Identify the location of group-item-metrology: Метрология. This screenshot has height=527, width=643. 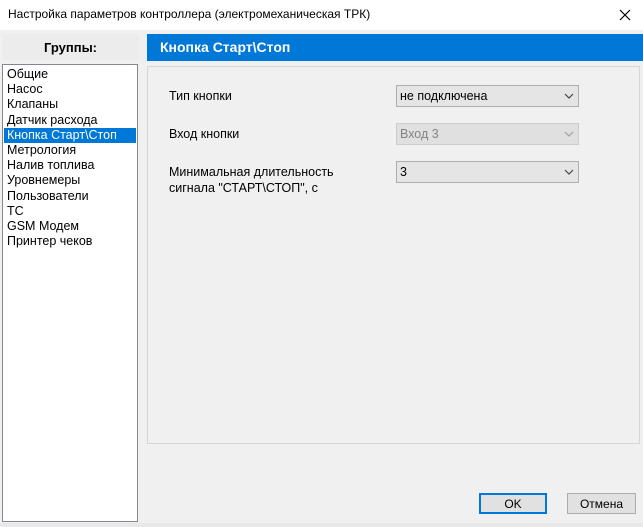
(70, 150).